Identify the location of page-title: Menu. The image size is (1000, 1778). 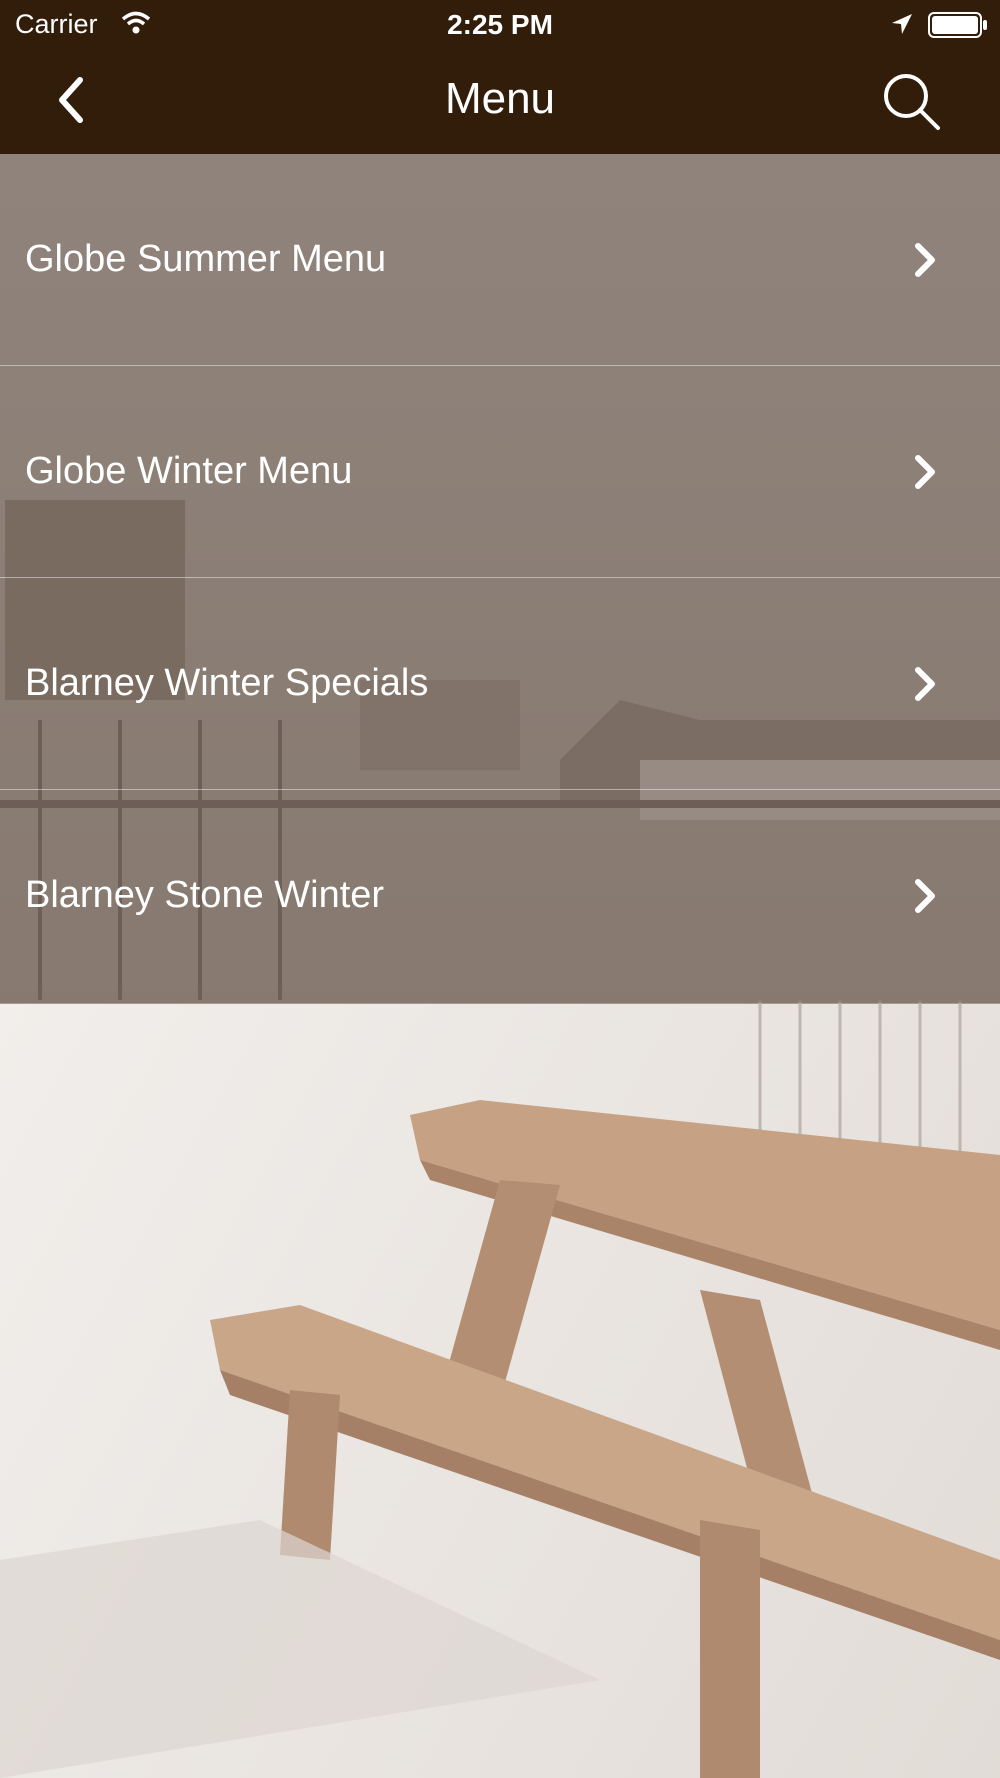
(500, 98).